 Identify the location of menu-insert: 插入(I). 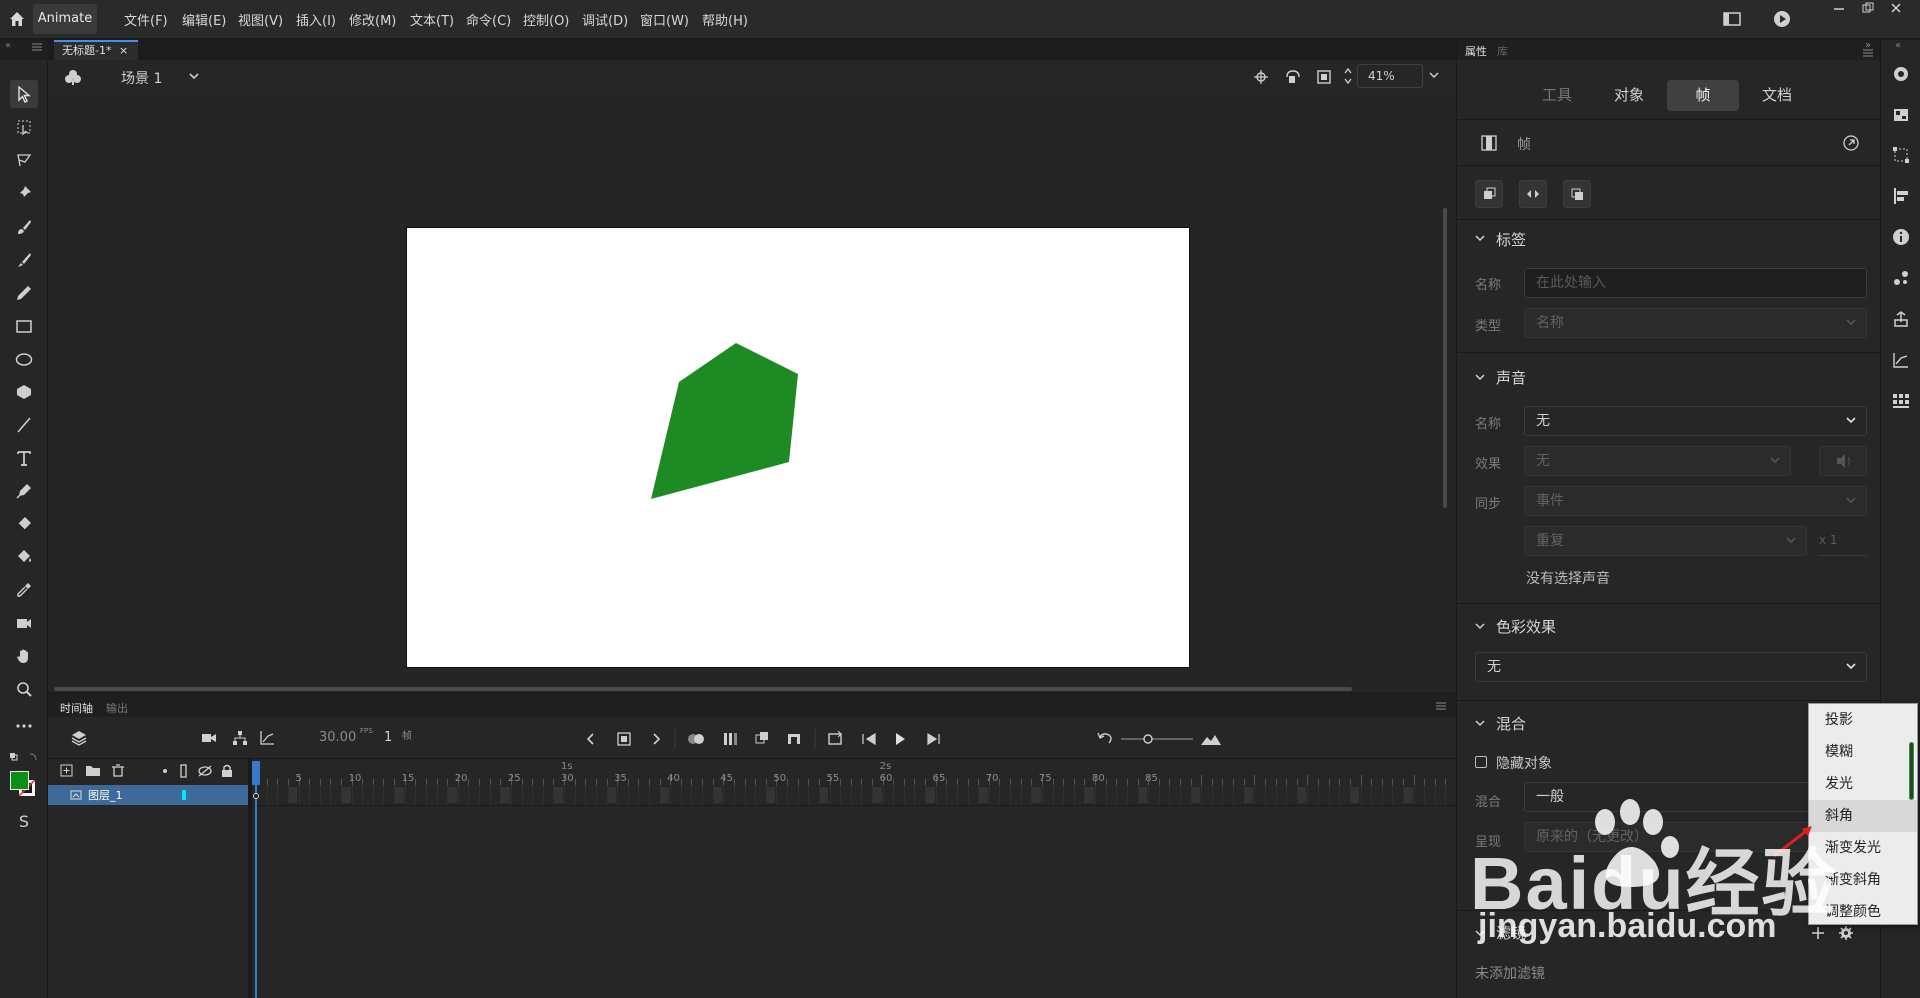
(316, 19).